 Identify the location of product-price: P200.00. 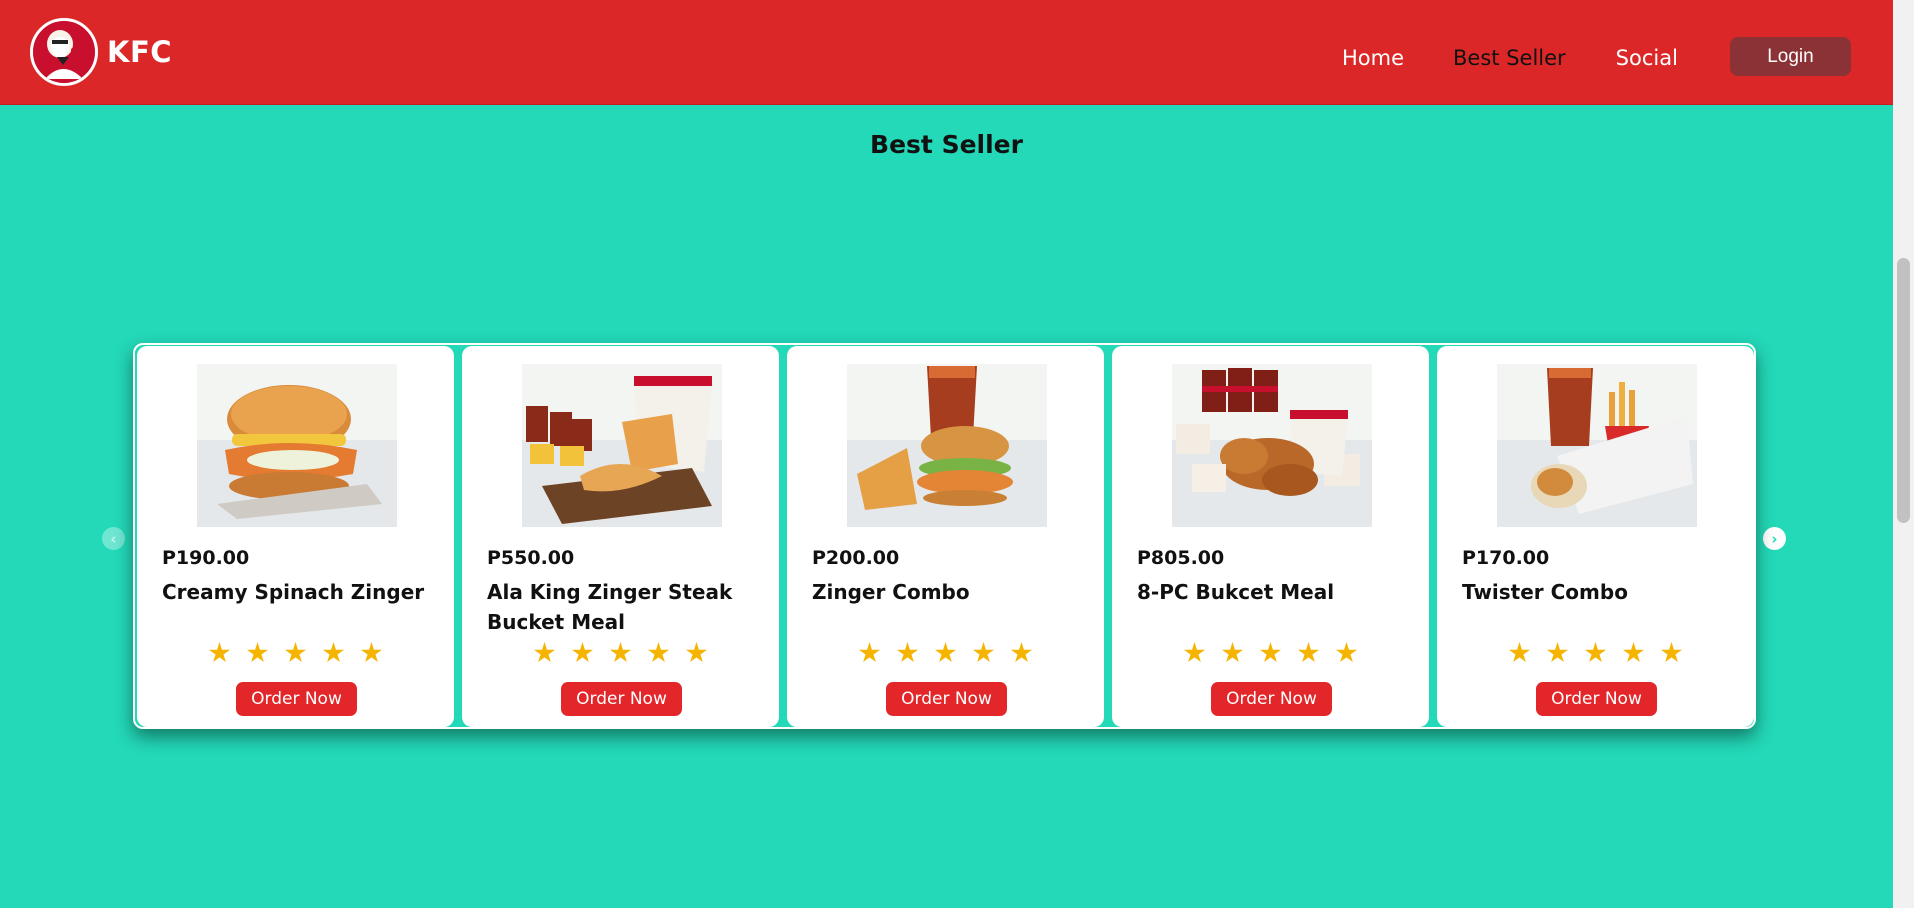
(856, 558).